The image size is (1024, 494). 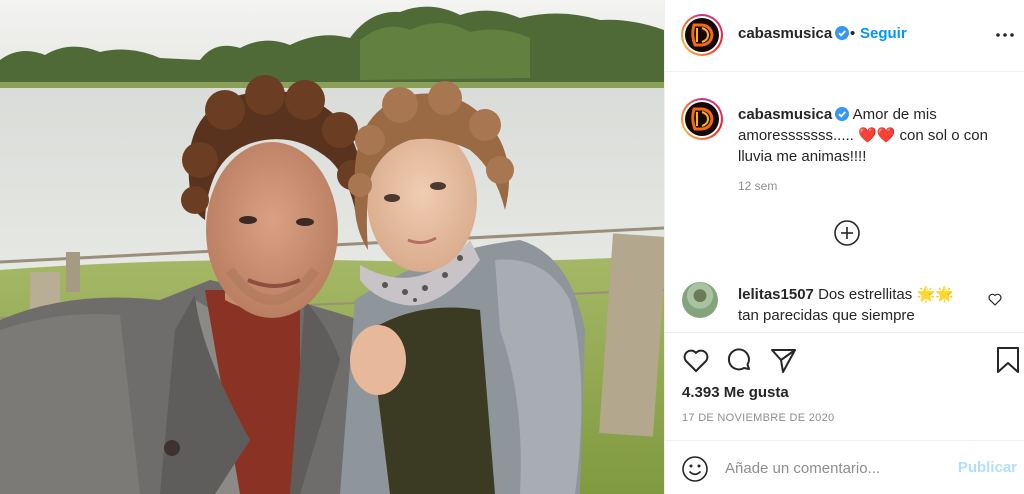 I want to click on post-time-ago: 12 sem, so click(x=757, y=186).